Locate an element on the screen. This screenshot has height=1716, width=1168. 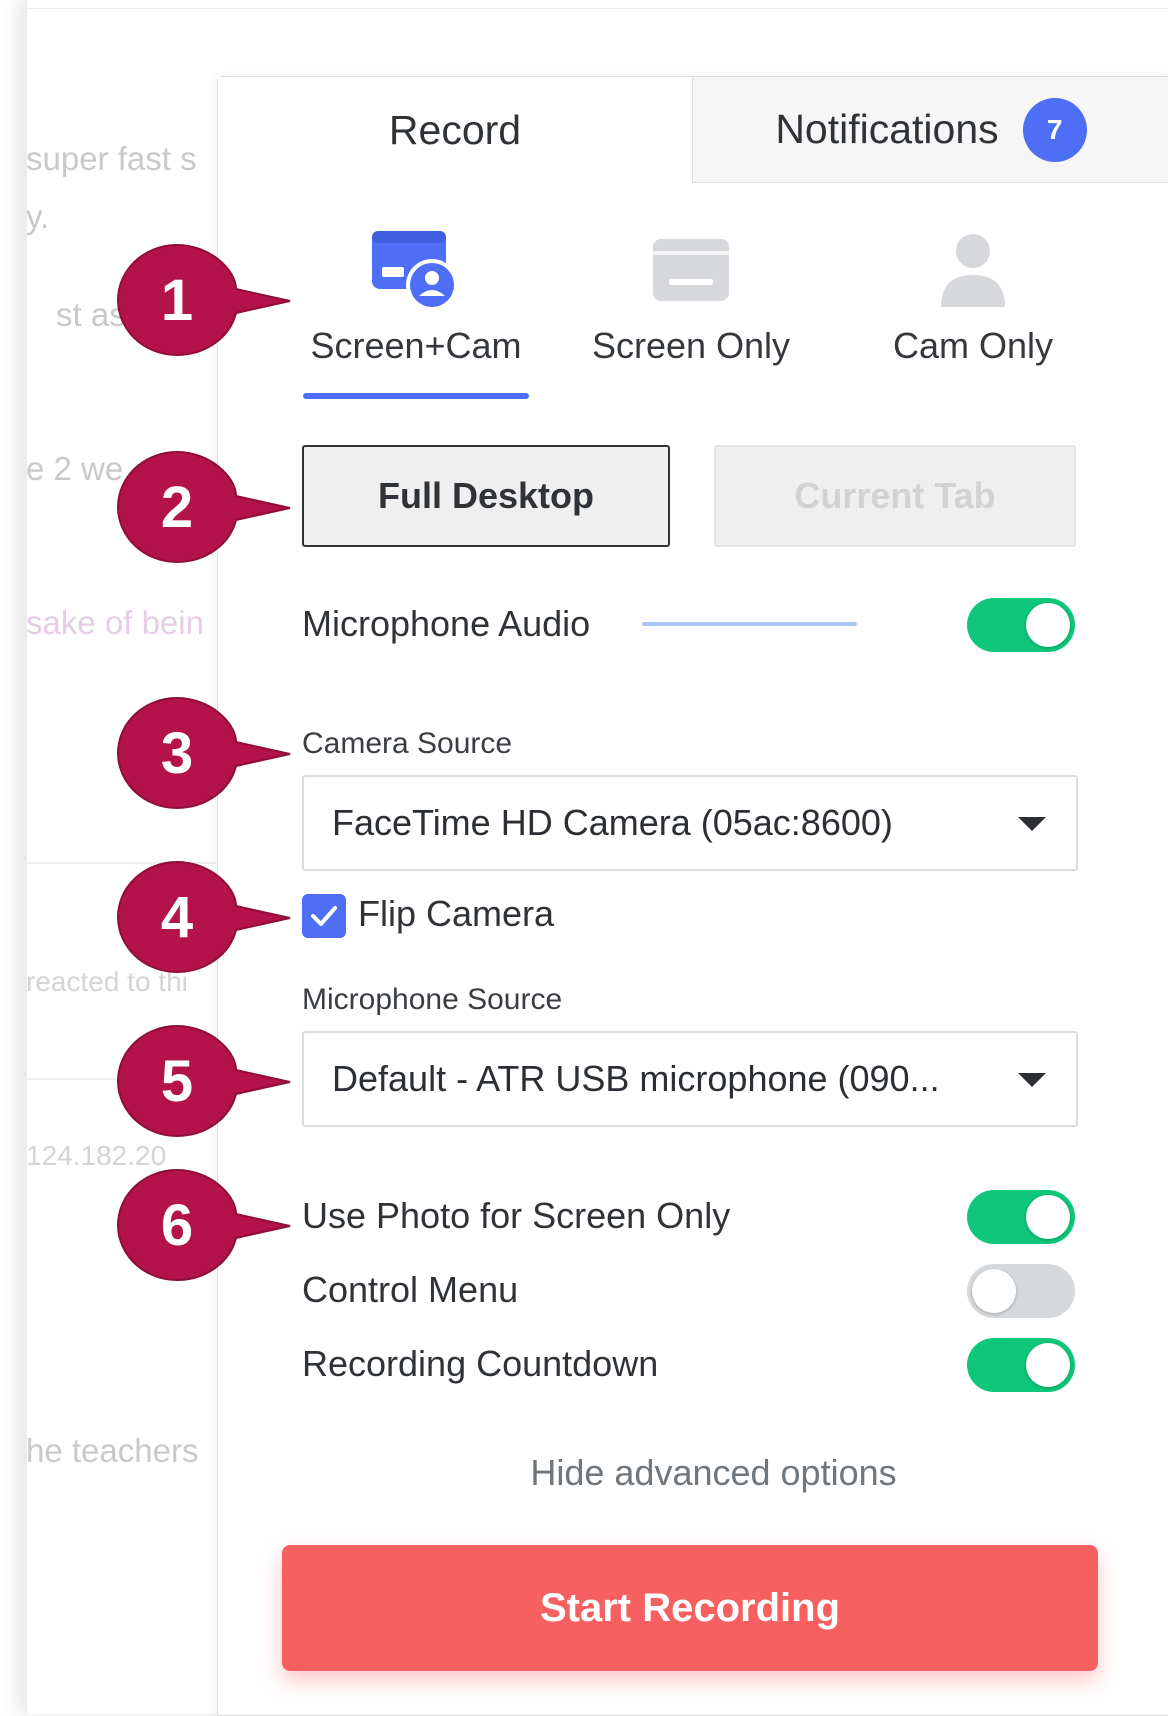
microphone-audio-label: Microphone Audio is located at coordinates (446, 623).